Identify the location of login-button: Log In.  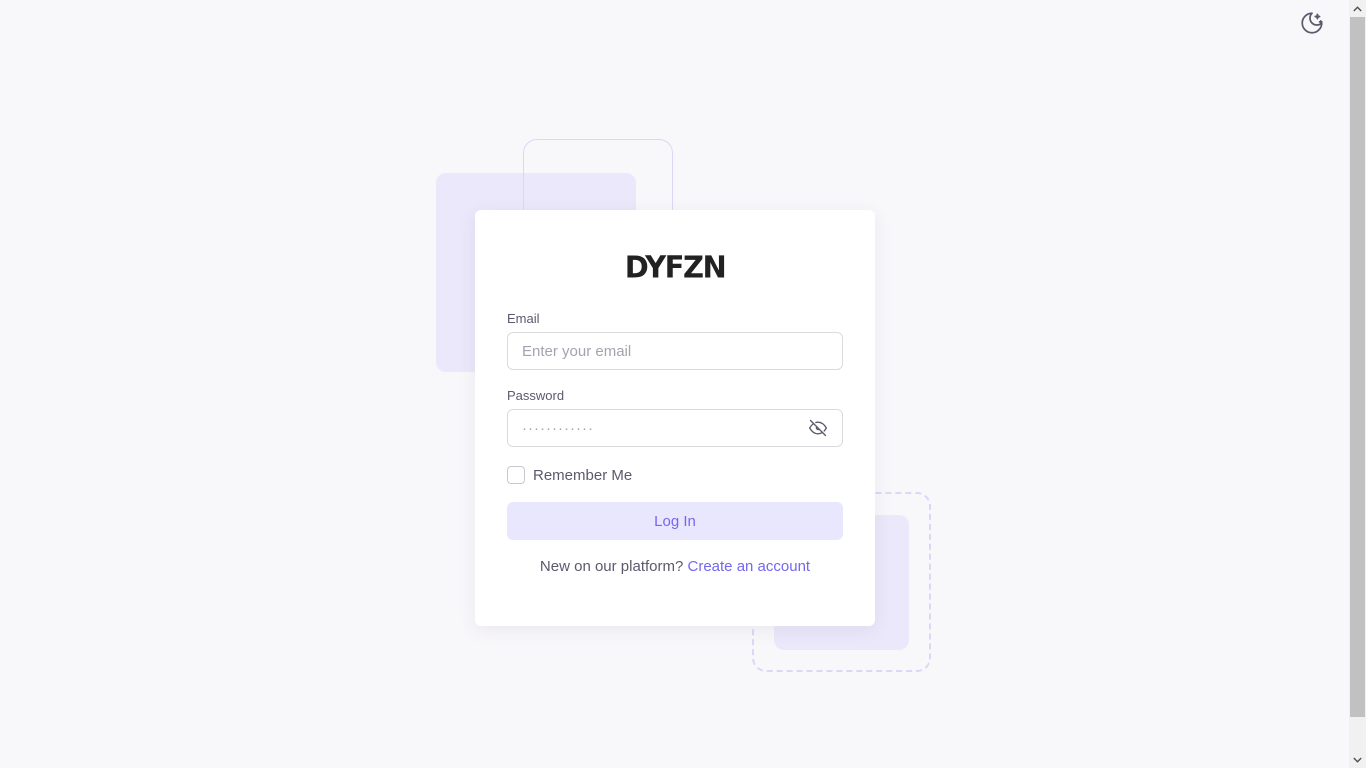
(675, 521).